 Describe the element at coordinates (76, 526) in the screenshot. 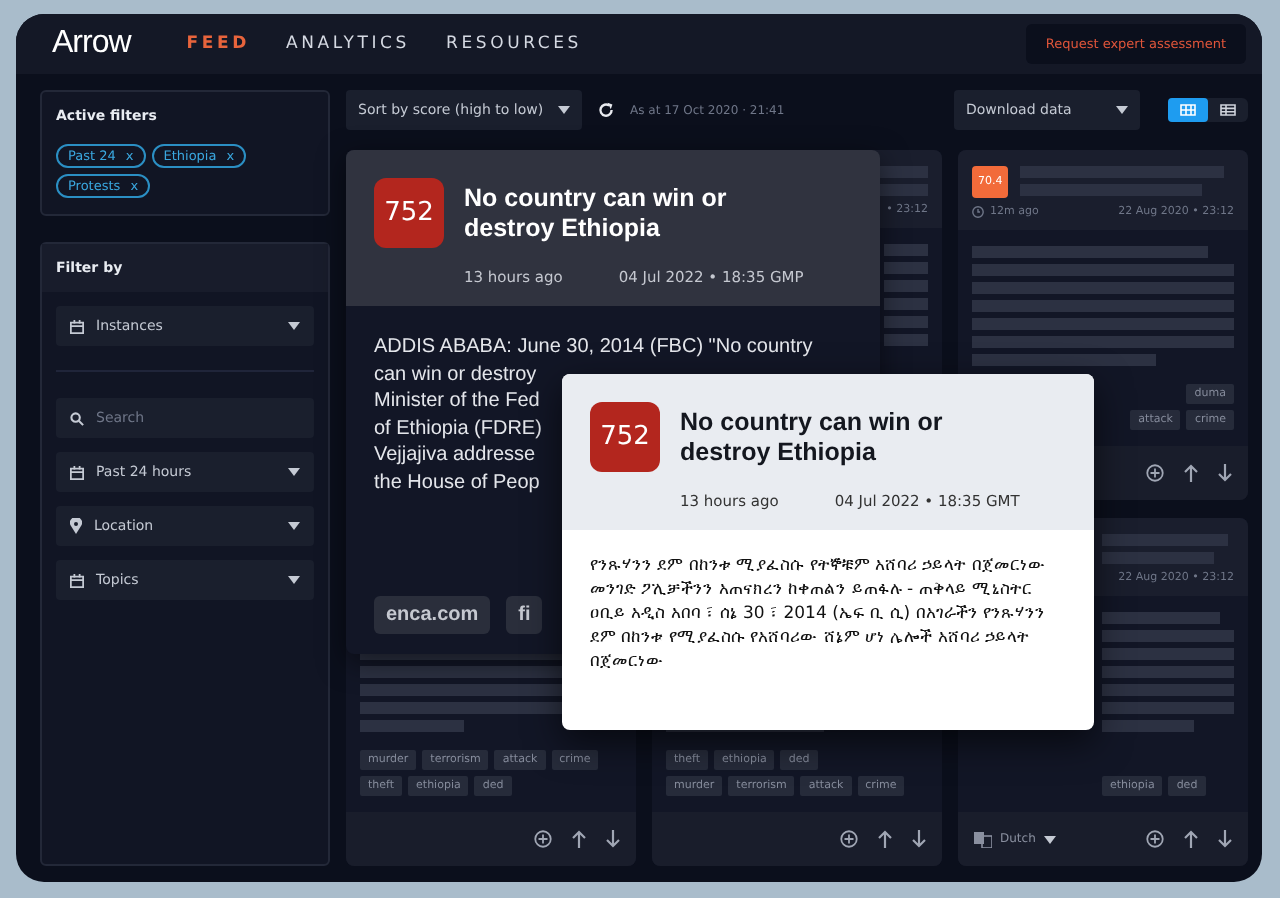

I see `location-pin-icon` at that location.